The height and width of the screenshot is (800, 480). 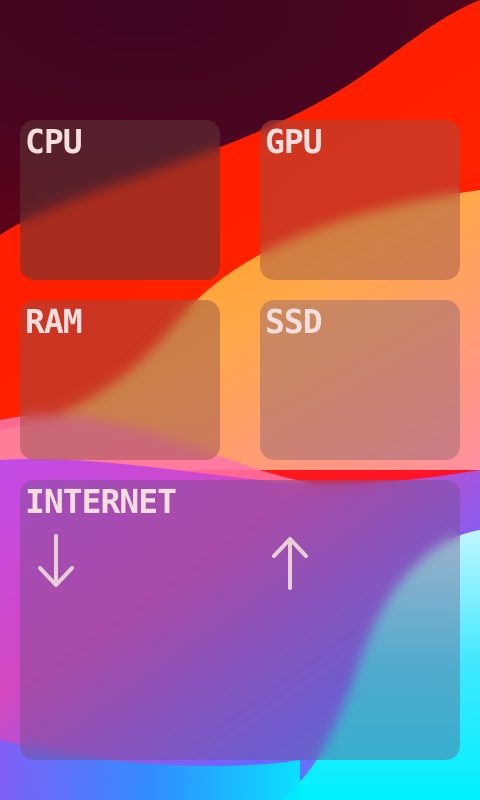 What do you see at coordinates (360, 200) in the screenshot?
I see `gpu-tile: GPU` at bounding box center [360, 200].